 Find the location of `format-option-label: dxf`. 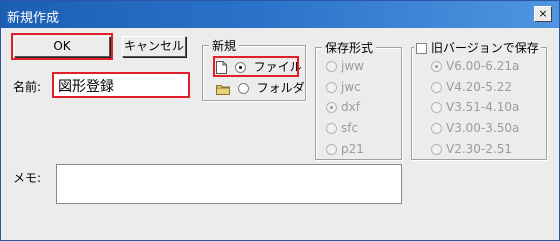

format-option-label: dxf is located at coordinates (350, 107).